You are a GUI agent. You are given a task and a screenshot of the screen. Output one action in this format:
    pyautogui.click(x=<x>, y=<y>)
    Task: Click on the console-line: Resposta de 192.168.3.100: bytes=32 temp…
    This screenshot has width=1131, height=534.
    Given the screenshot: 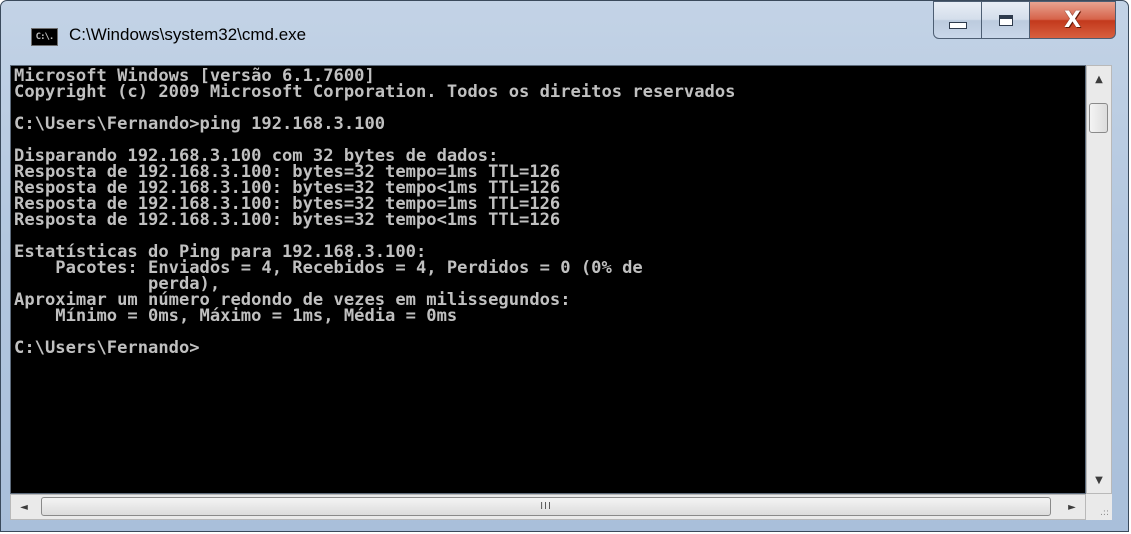 What is the action you would take?
    pyautogui.click(x=287, y=219)
    